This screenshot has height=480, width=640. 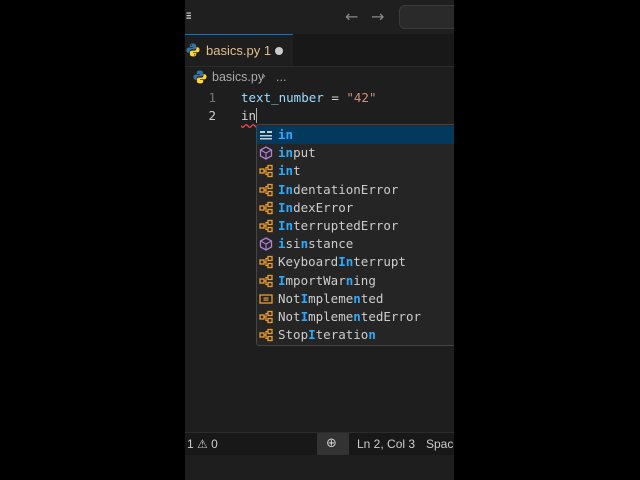 I want to click on code-line: in, so click(x=249, y=115).